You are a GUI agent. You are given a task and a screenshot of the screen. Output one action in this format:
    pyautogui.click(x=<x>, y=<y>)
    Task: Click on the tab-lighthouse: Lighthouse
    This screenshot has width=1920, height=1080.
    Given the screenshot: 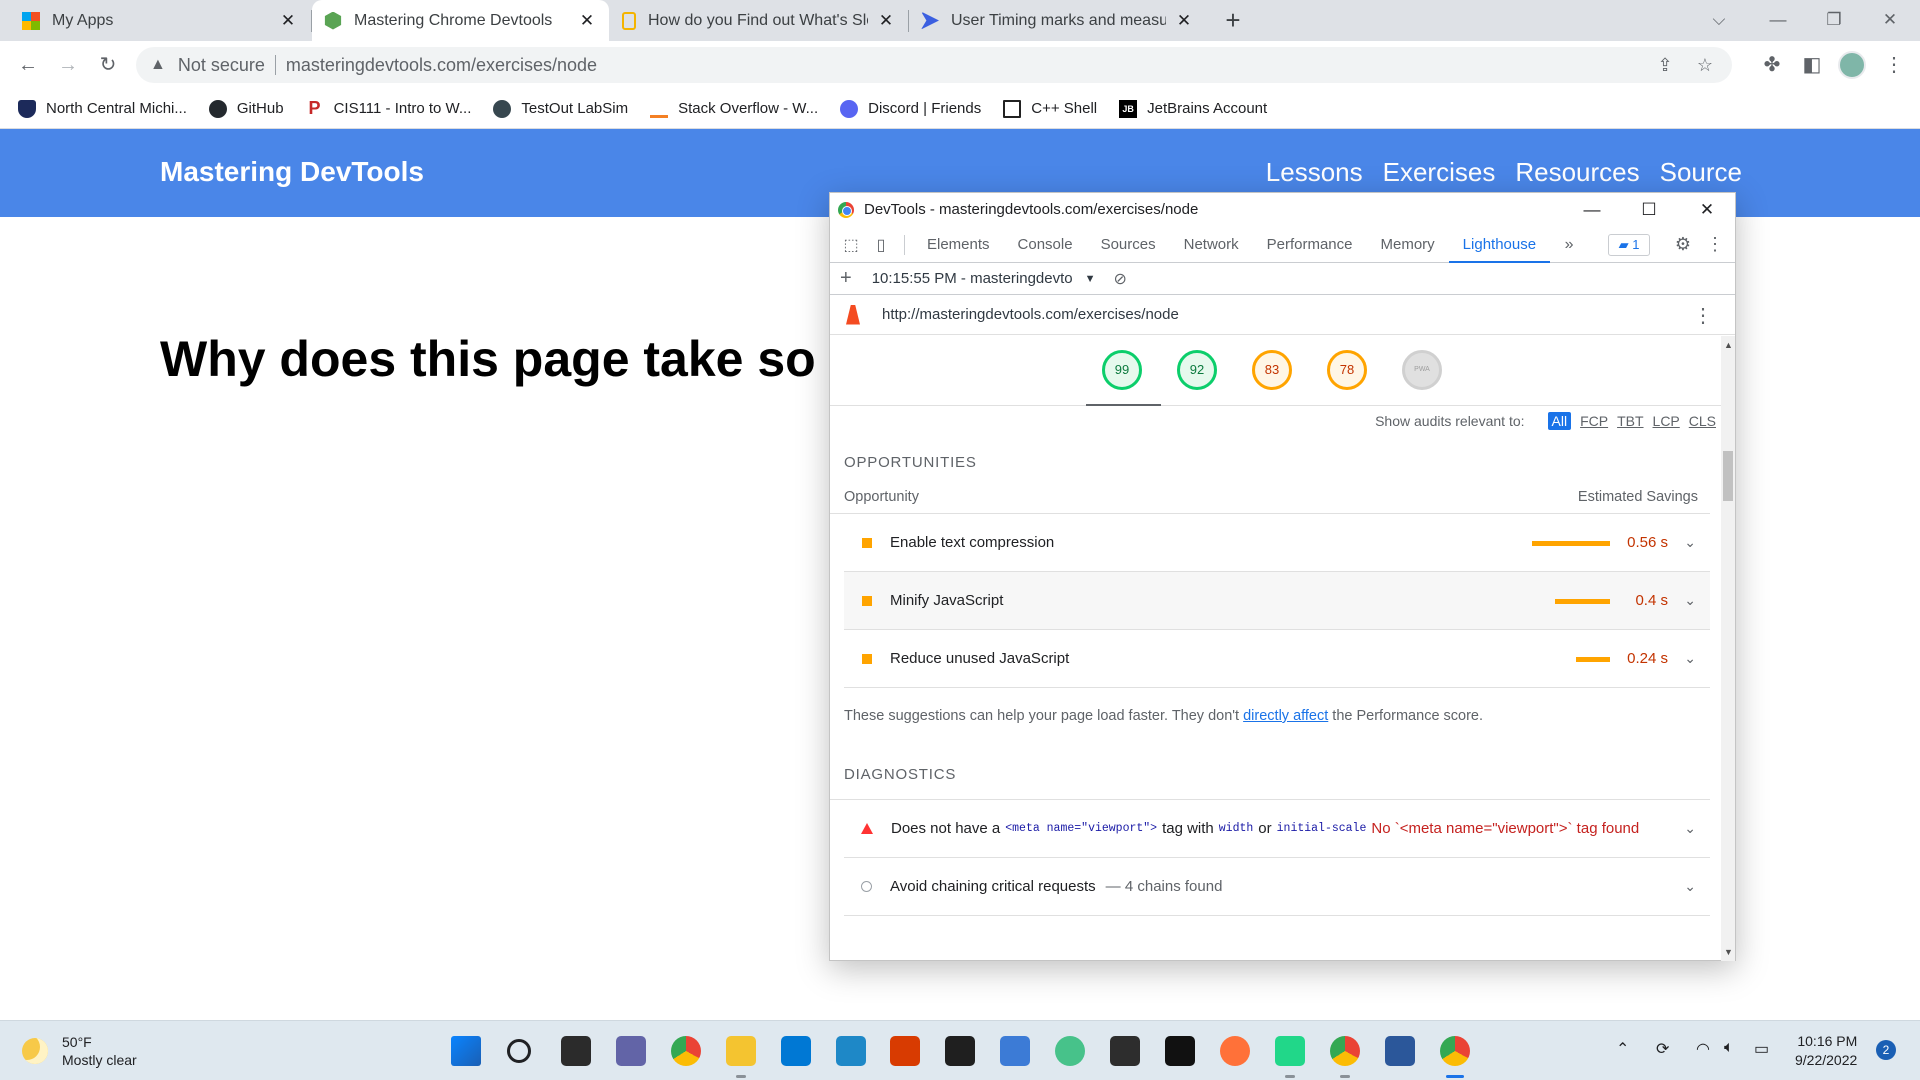 What is the action you would take?
    pyautogui.click(x=1499, y=245)
    